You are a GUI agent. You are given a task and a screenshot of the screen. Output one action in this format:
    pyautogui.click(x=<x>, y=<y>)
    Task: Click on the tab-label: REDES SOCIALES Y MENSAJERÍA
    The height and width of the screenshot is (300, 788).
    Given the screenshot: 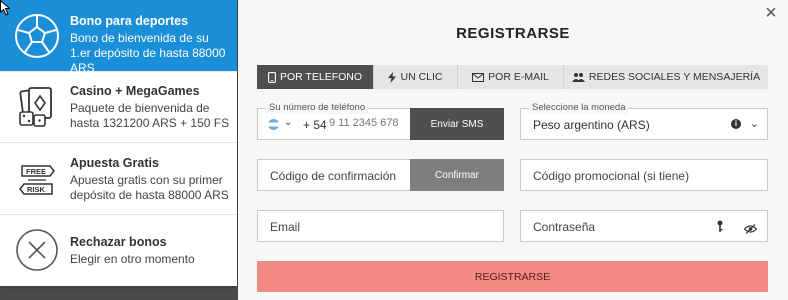 What is the action you would take?
    pyautogui.click(x=674, y=77)
    